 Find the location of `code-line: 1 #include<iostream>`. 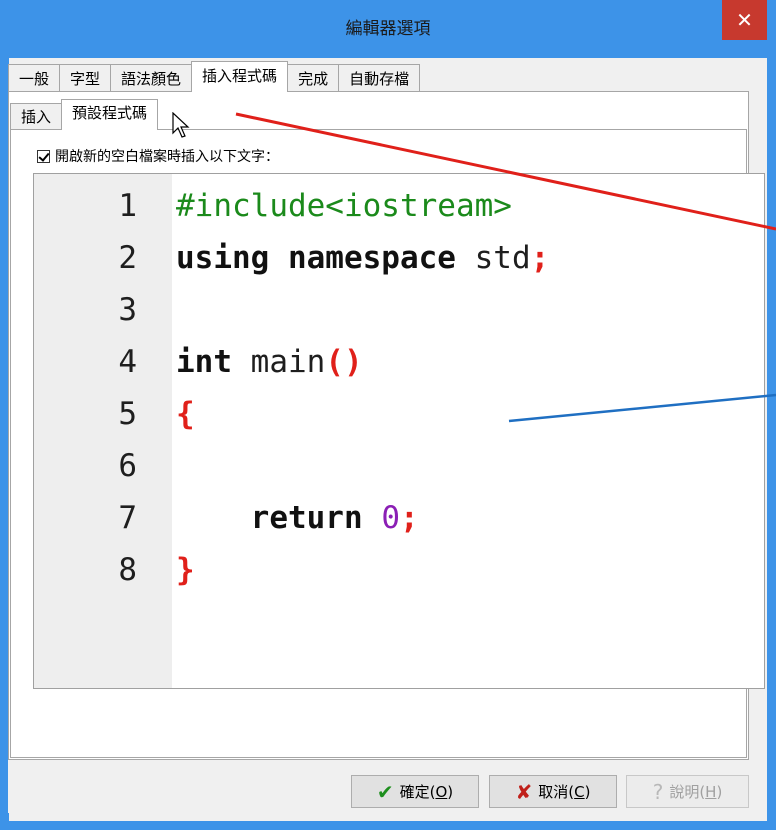

code-line: 1 #include<iostream> is located at coordinates (399, 206).